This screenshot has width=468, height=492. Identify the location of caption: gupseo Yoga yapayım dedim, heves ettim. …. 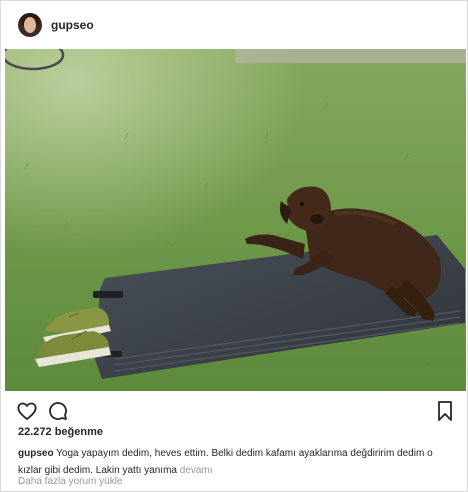
(238, 462).